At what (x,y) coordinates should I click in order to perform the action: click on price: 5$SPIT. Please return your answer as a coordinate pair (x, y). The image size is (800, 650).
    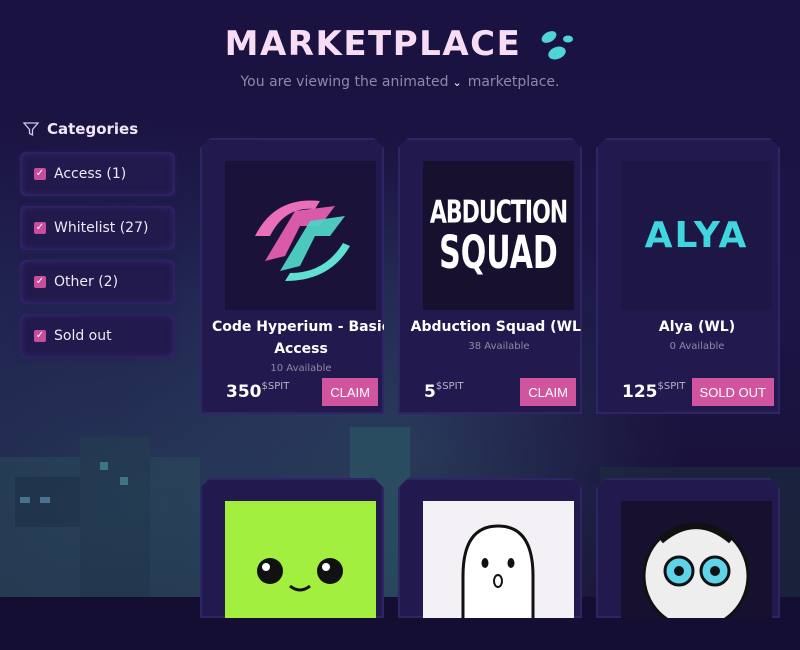
    Looking at the image, I should click on (444, 391).